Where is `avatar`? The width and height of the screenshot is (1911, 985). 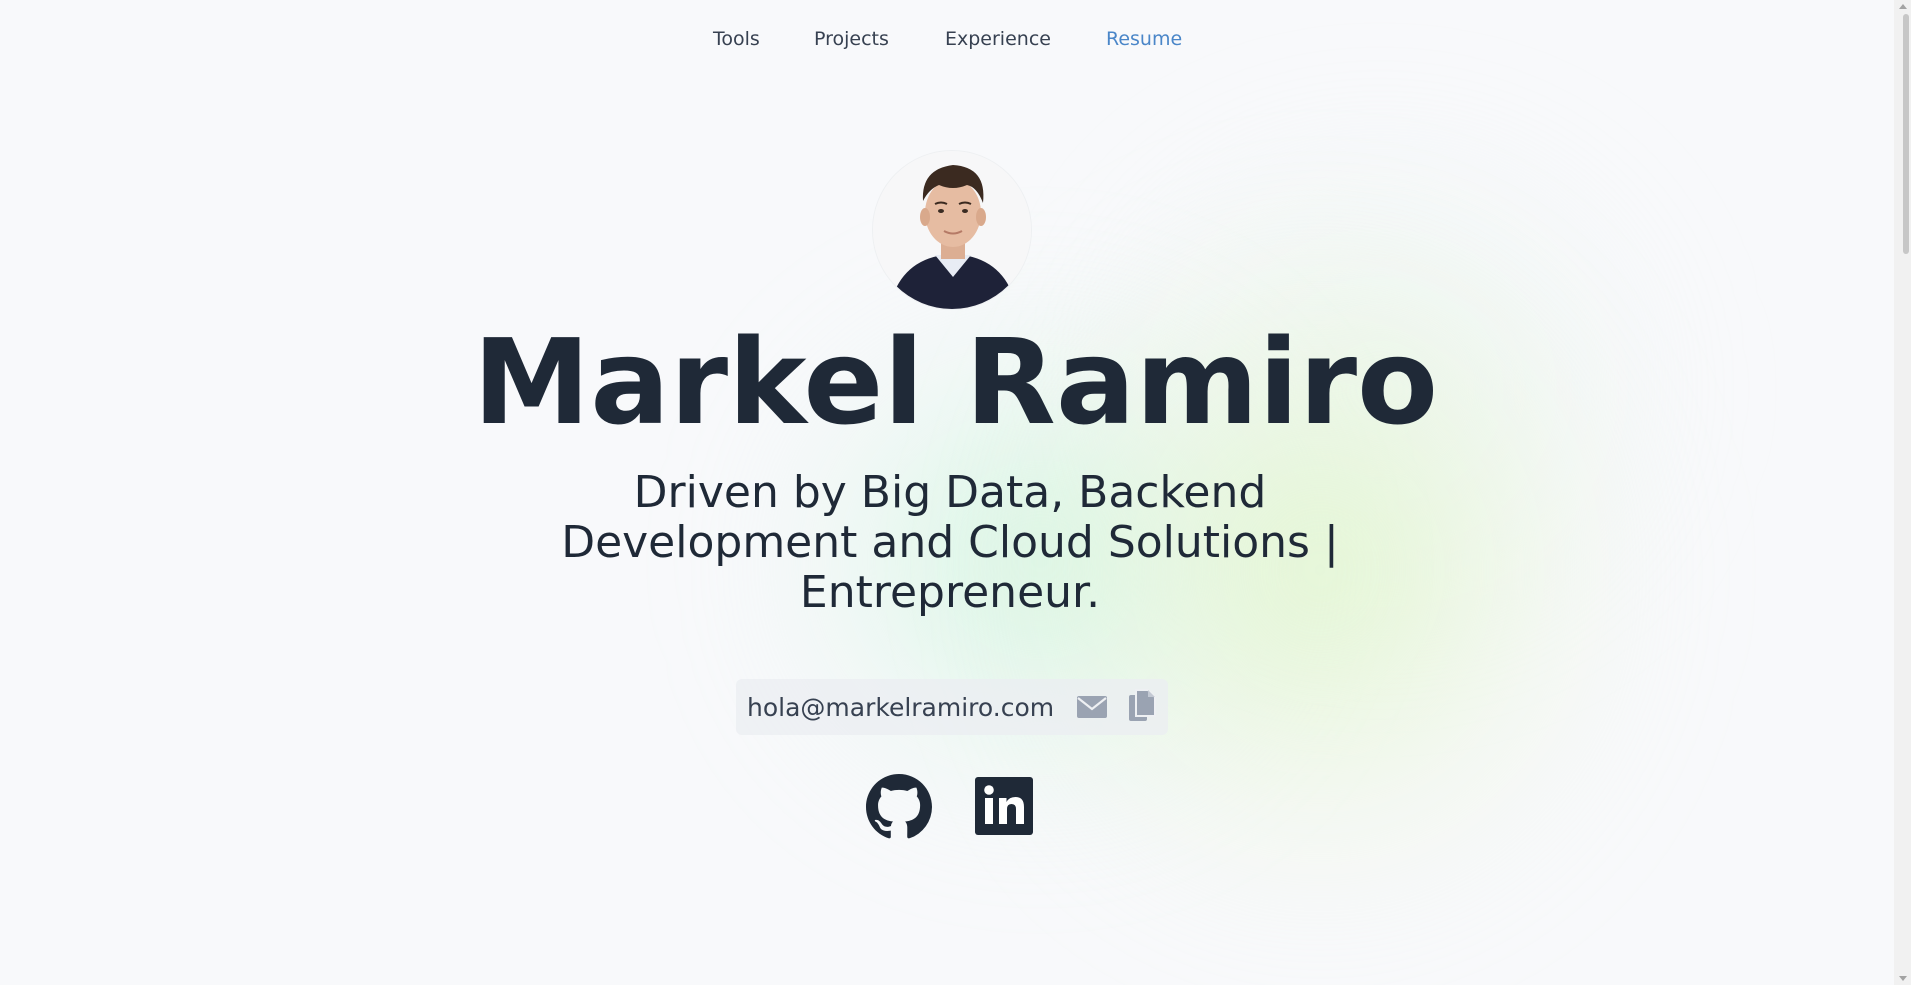
avatar is located at coordinates (952, 230).